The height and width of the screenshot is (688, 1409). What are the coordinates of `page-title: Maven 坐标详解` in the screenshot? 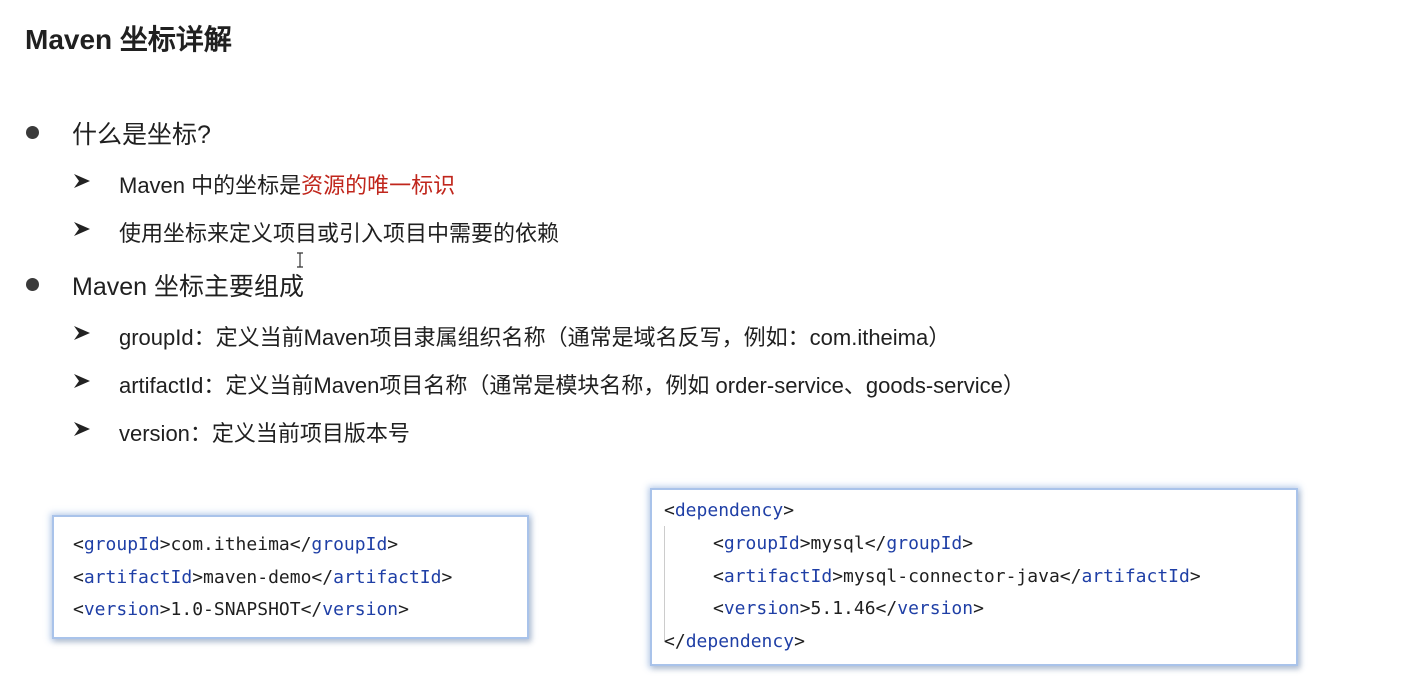 It's located at (128, 39).